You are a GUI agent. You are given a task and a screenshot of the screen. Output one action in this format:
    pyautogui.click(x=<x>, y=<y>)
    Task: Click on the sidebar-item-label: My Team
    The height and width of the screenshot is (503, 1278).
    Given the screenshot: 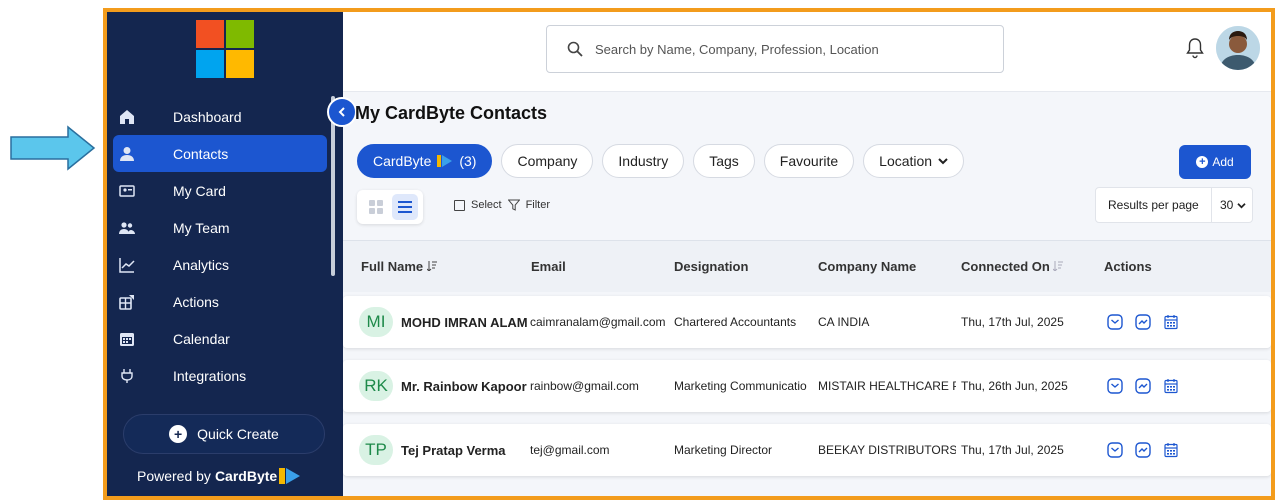 What is the action you would take?
    pyautogui.click(x=201, y=227)
    